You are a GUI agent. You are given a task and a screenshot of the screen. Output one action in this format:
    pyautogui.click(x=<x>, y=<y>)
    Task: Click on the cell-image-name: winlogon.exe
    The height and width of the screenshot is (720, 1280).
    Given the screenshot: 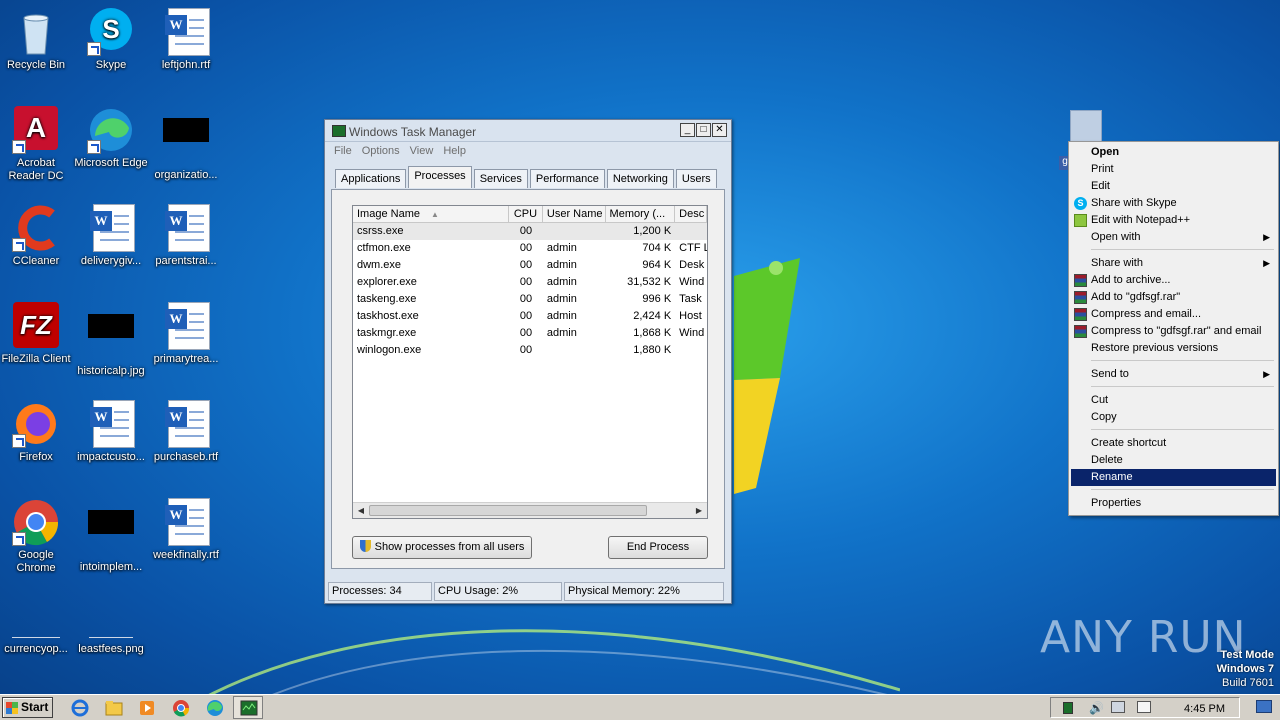 What is the action you would take?
    pyautogui.click(x=389, y=350)
    